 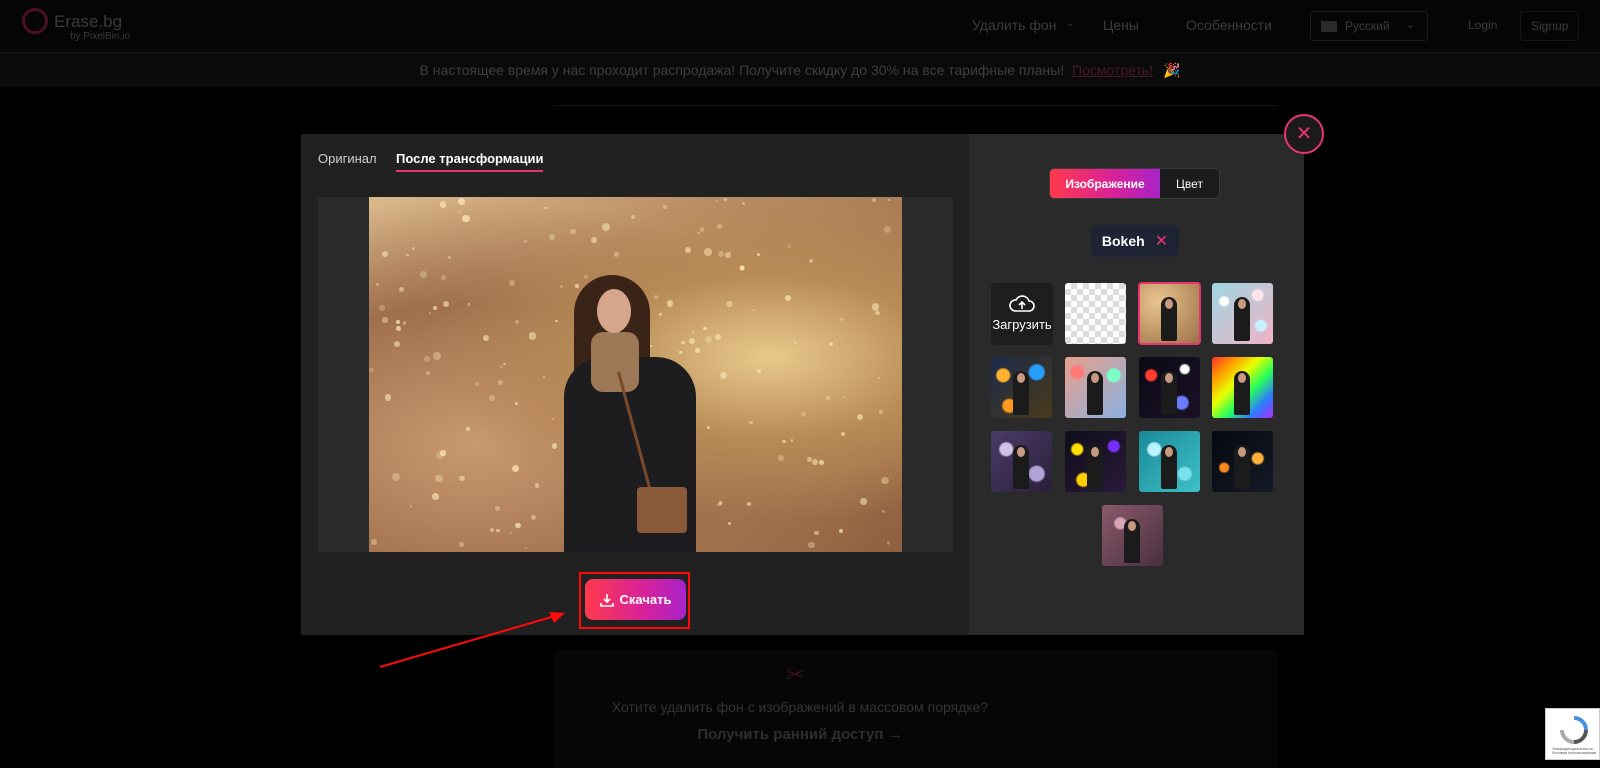 I want to click on selected-category-chip: Bokeh ✕, so click(x=1135, y=241).